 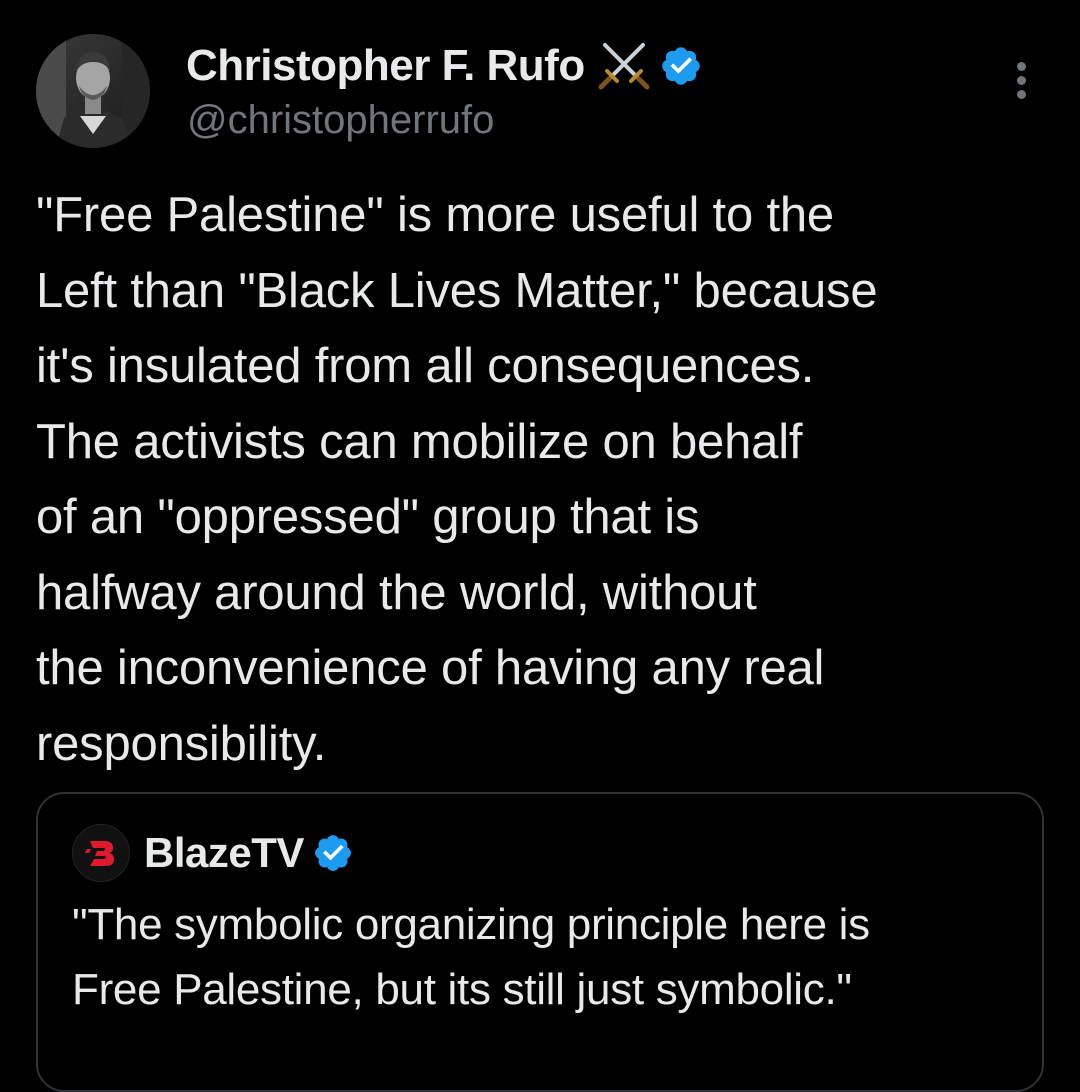 What do you see at coordinates (101, 853) in the screenshot?
I see `blaze-logo-icon` at bounding box center [101, 853].